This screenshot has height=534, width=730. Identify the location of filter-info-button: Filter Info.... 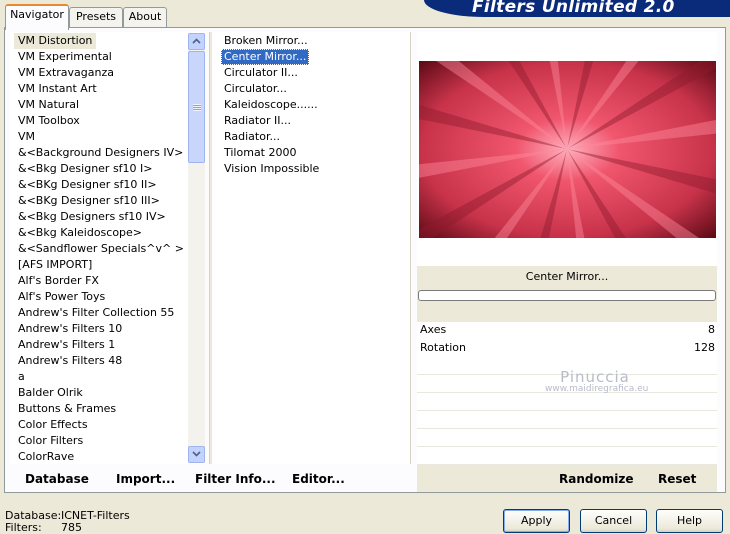
(235, 479).